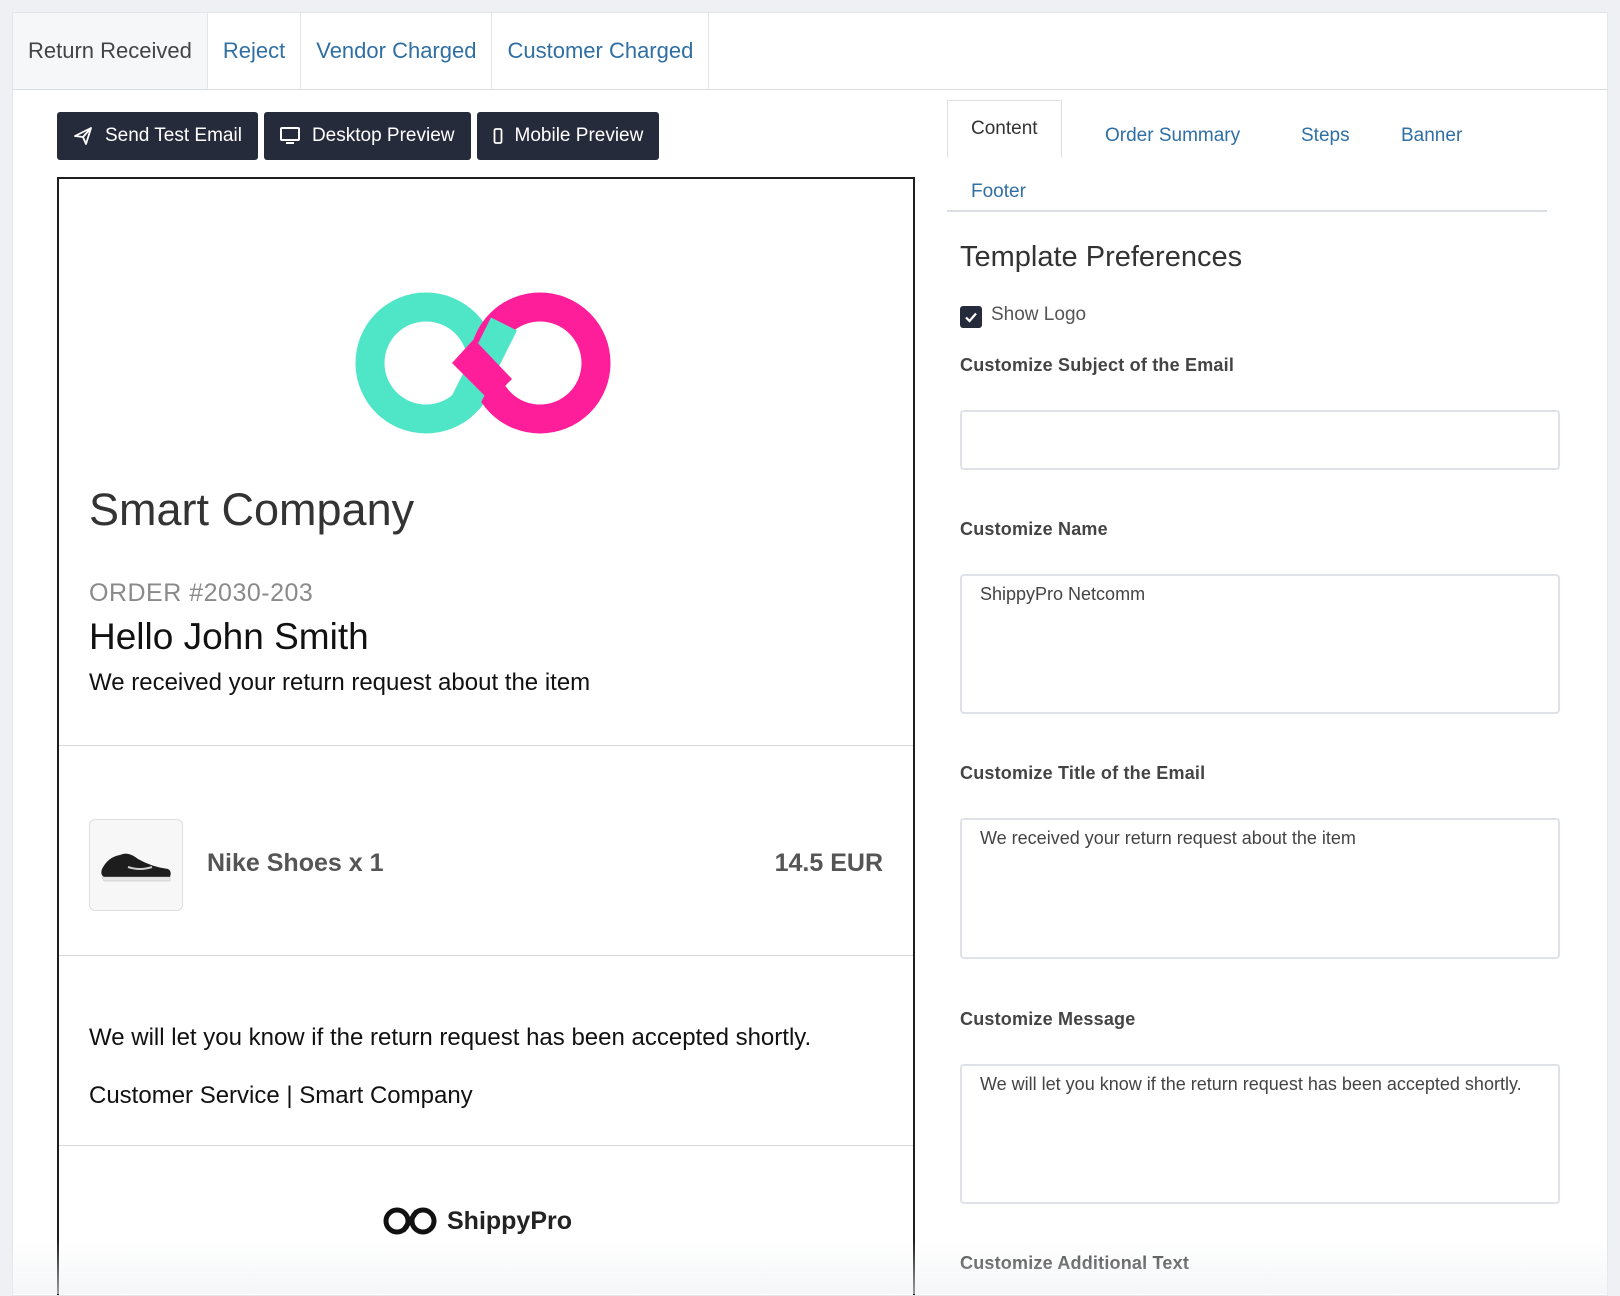 The height and width of the screenshot is (1296, 1620). I want to click on show-logo-label: Show Logo, so click(1039, 314).